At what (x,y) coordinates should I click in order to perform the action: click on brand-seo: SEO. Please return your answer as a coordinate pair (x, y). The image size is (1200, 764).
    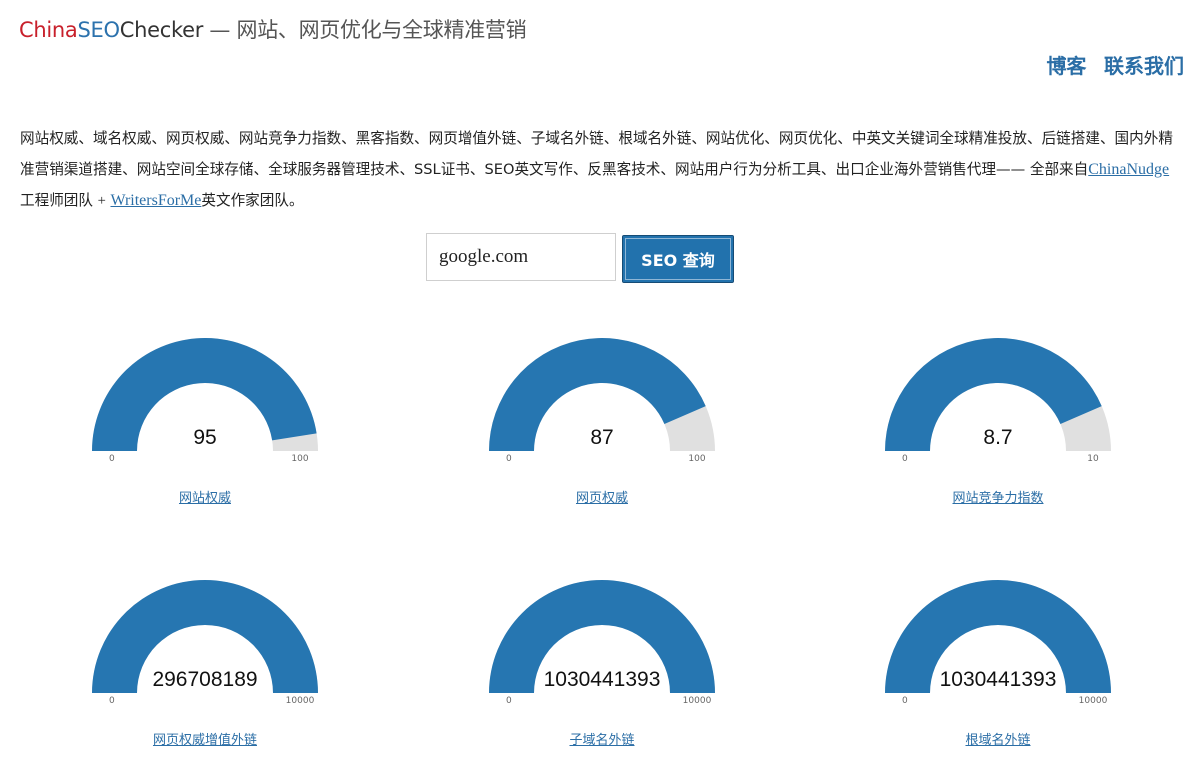
    Looking at the image, I should click on (99, 30).